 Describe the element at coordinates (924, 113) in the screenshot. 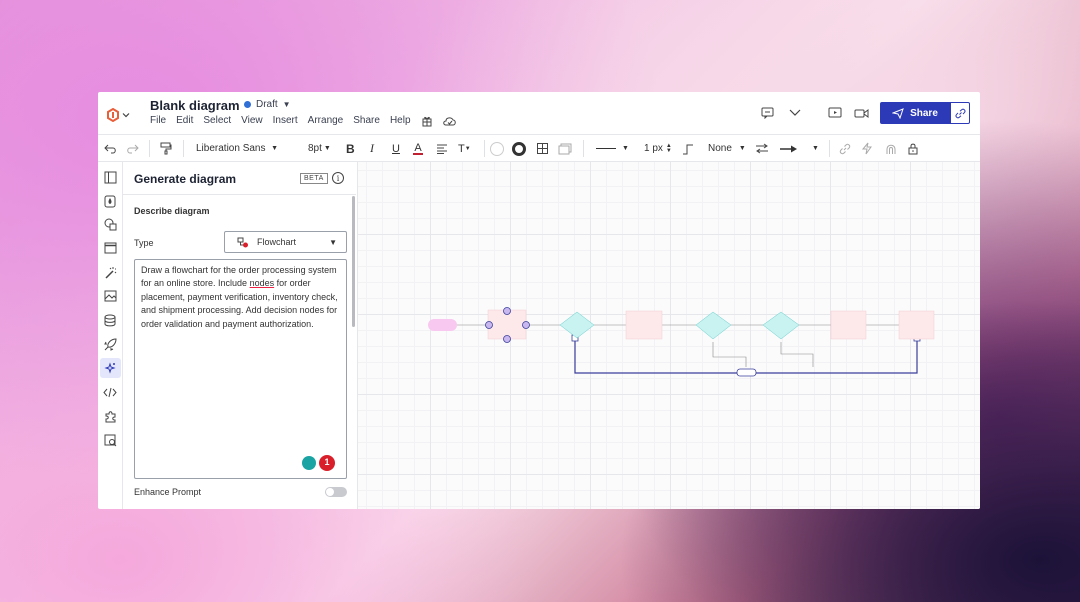

I see `share-label: Share` at that location.